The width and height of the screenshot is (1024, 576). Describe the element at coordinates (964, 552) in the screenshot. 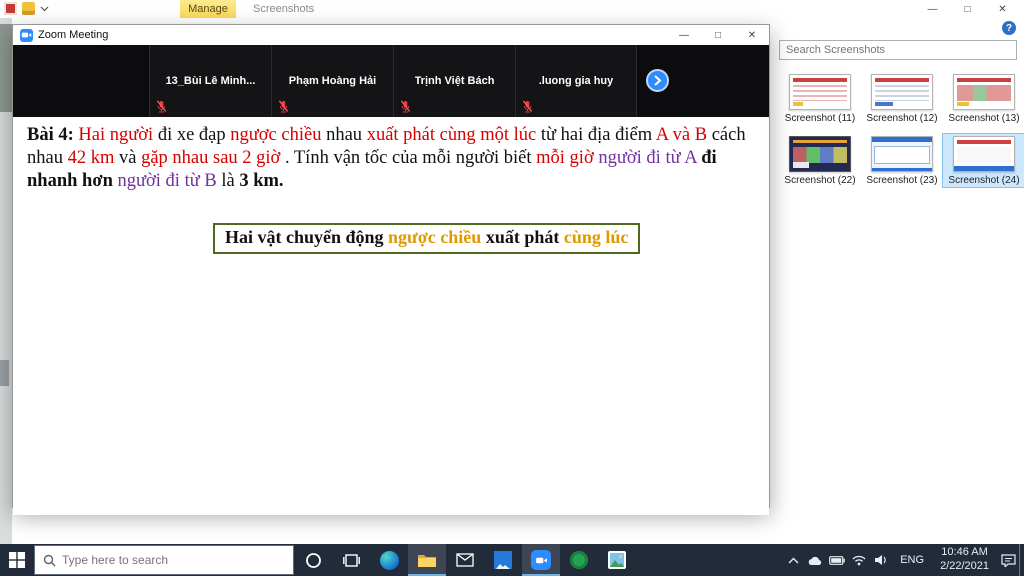

I see `clock-time: 10:46 AM` at that location.